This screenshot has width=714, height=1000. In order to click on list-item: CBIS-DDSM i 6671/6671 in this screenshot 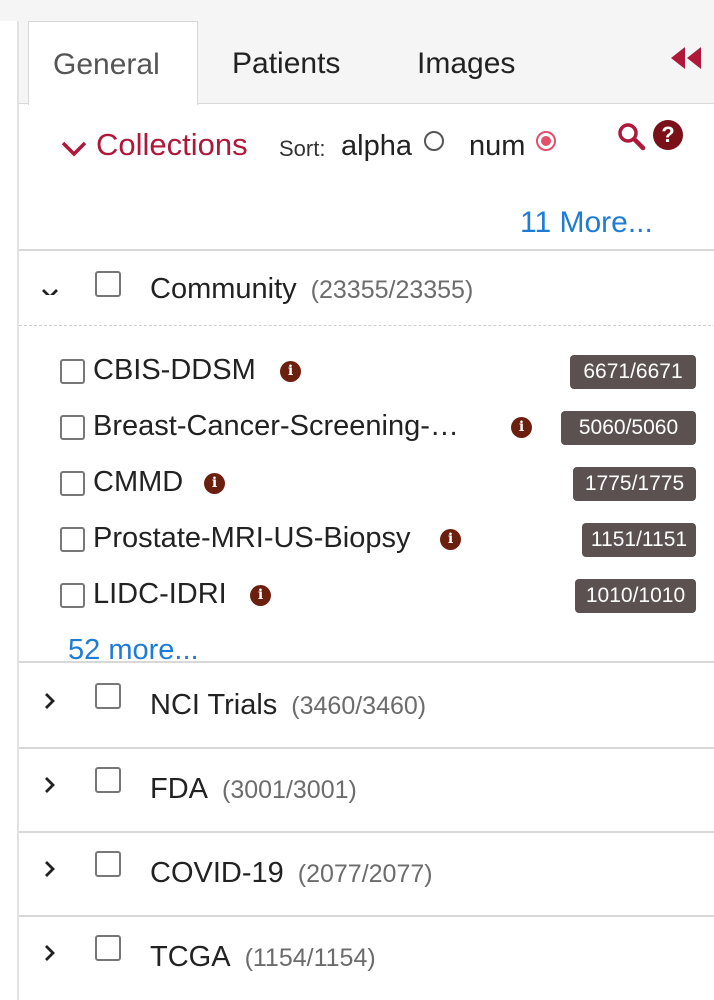, I will do `click(366, 376)`.